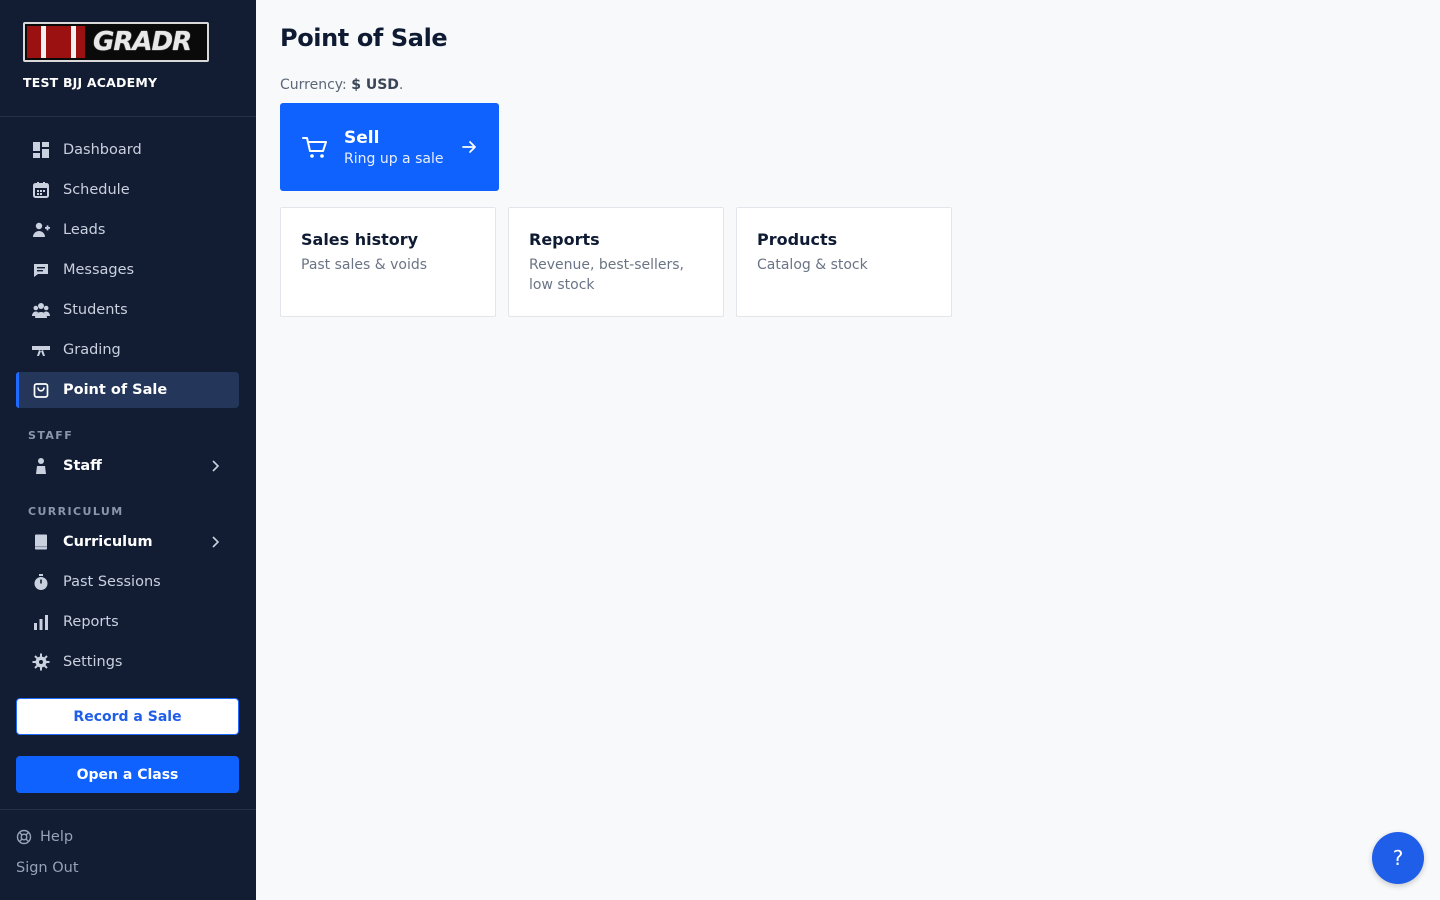 The image size is (1440, 900). Describe the element at coordinates (607, 275) in the screenshot. I see `card-desc: Revenue, best-sellers, low stock` at that location.